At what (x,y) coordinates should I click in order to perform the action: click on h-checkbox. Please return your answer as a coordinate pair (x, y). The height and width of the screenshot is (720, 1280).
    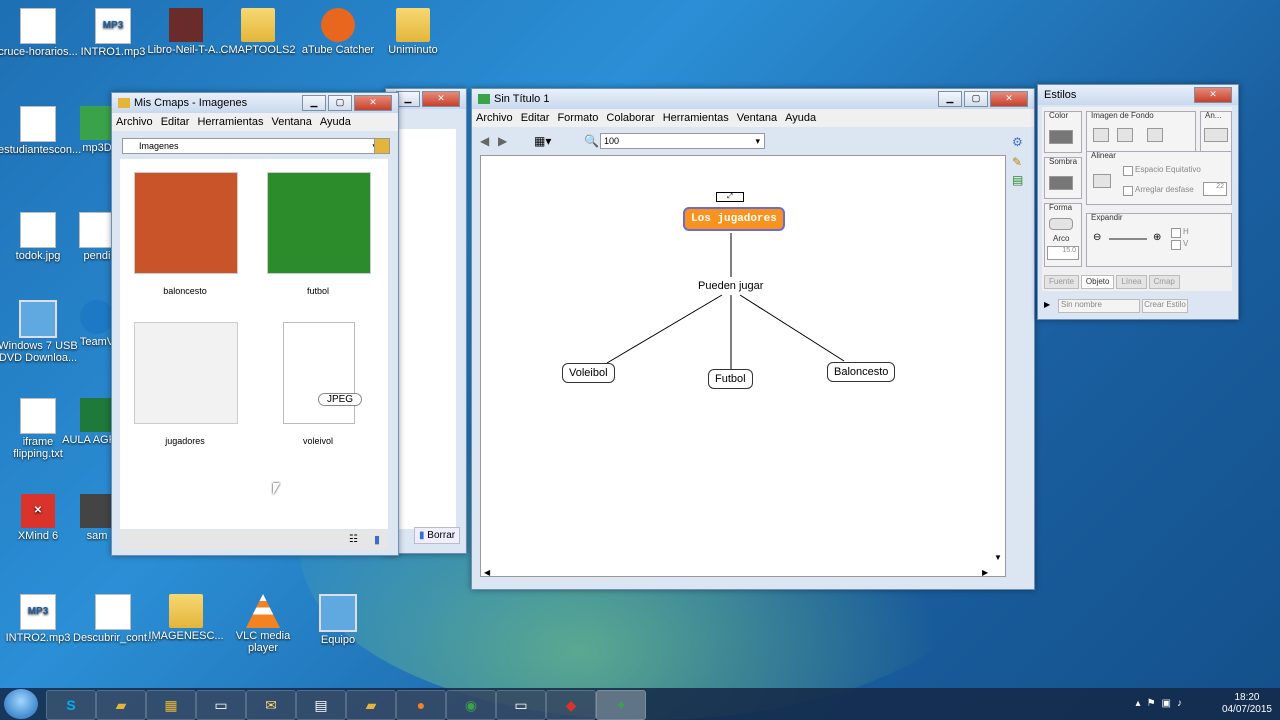
    Looking at the image, I should click on (1176, 233).